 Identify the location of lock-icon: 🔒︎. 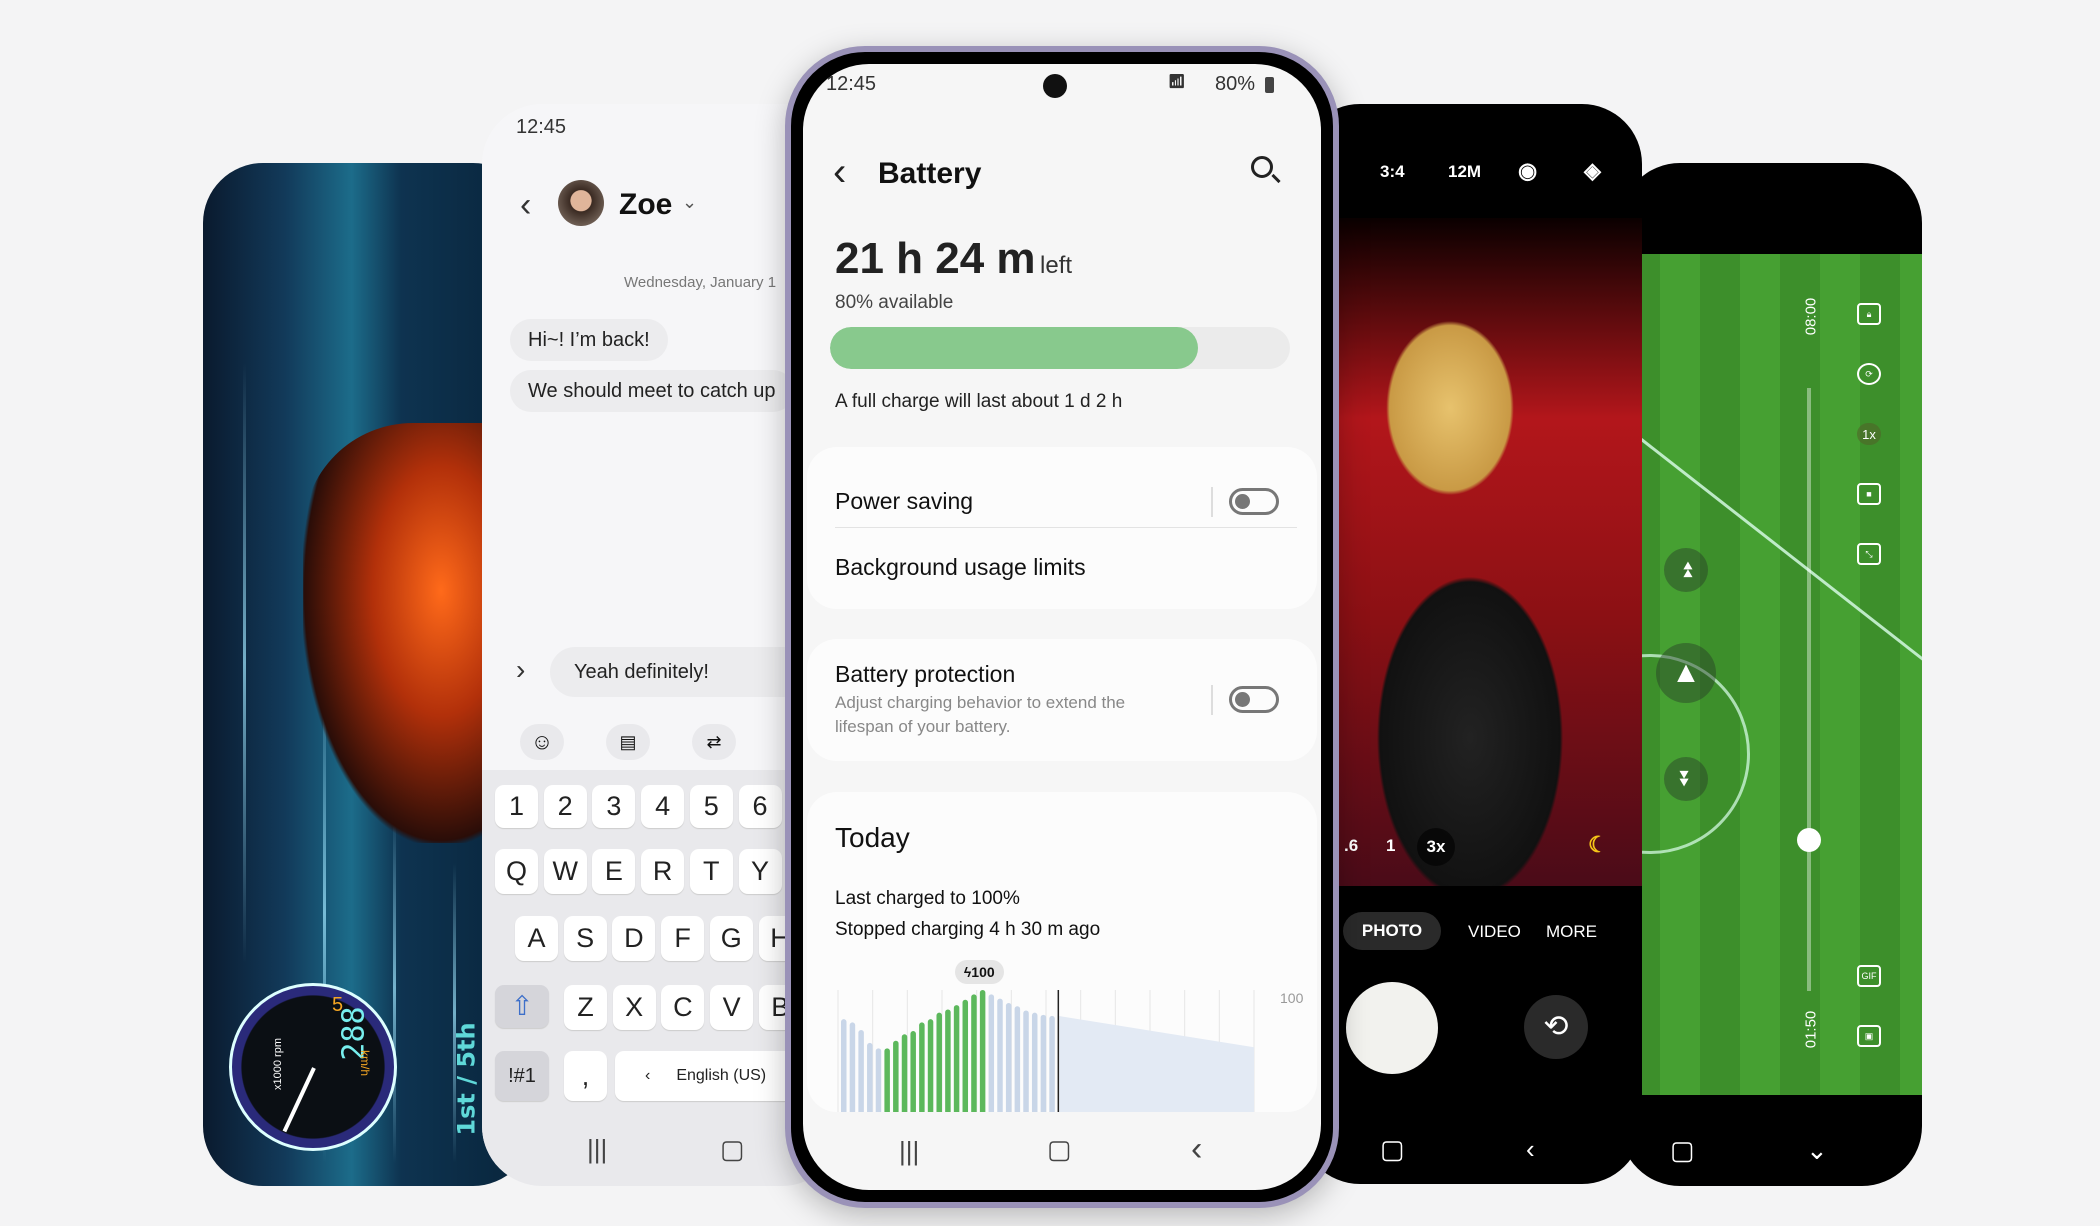
(1869, 314).